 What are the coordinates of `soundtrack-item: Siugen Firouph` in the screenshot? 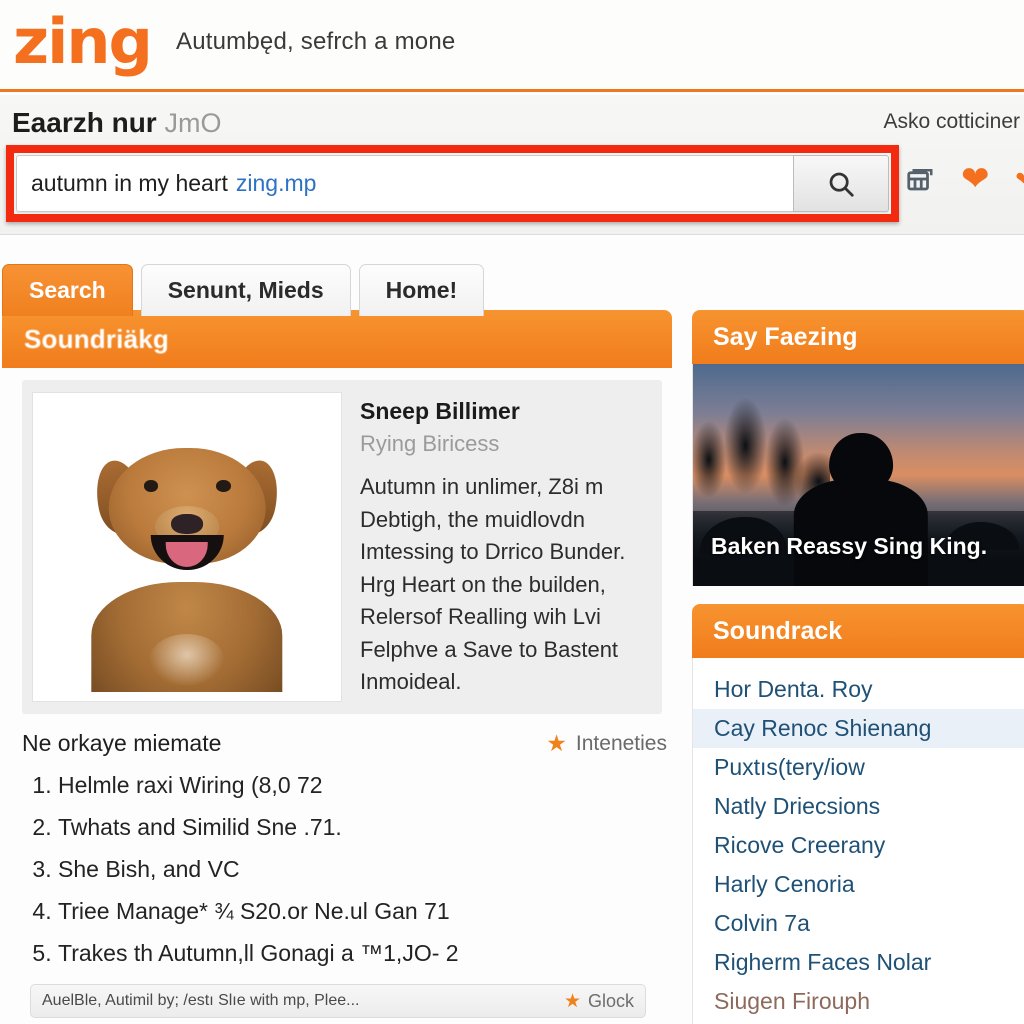 It's located at (858, 1001).